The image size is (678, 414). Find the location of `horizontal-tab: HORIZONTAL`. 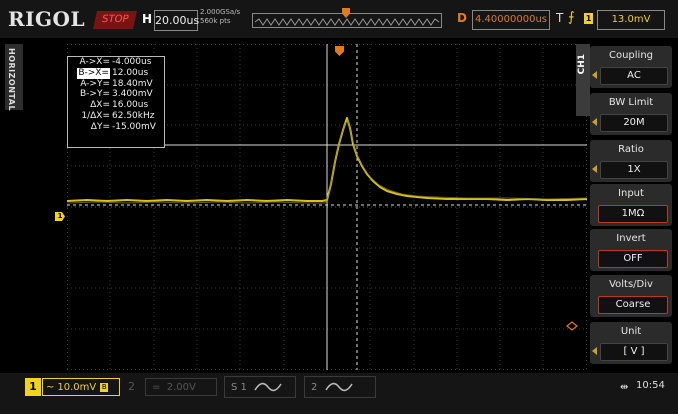

horizontal-tab: HORIZONTAL is located at coordinates (14, 78).